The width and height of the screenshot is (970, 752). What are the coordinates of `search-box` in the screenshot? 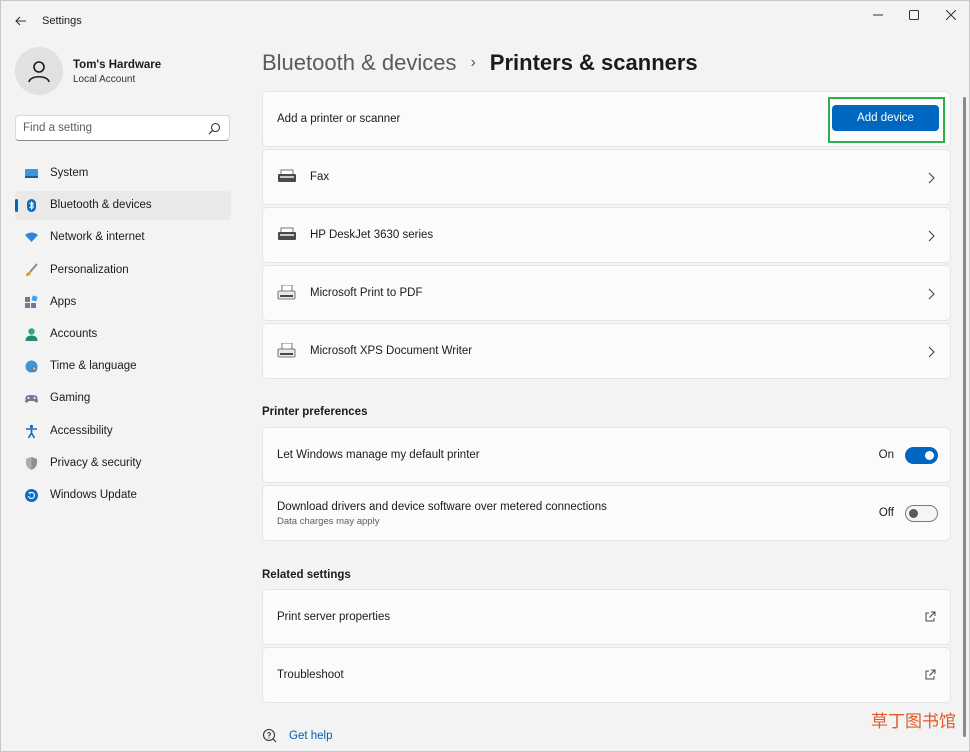 It's located at (122, 128).